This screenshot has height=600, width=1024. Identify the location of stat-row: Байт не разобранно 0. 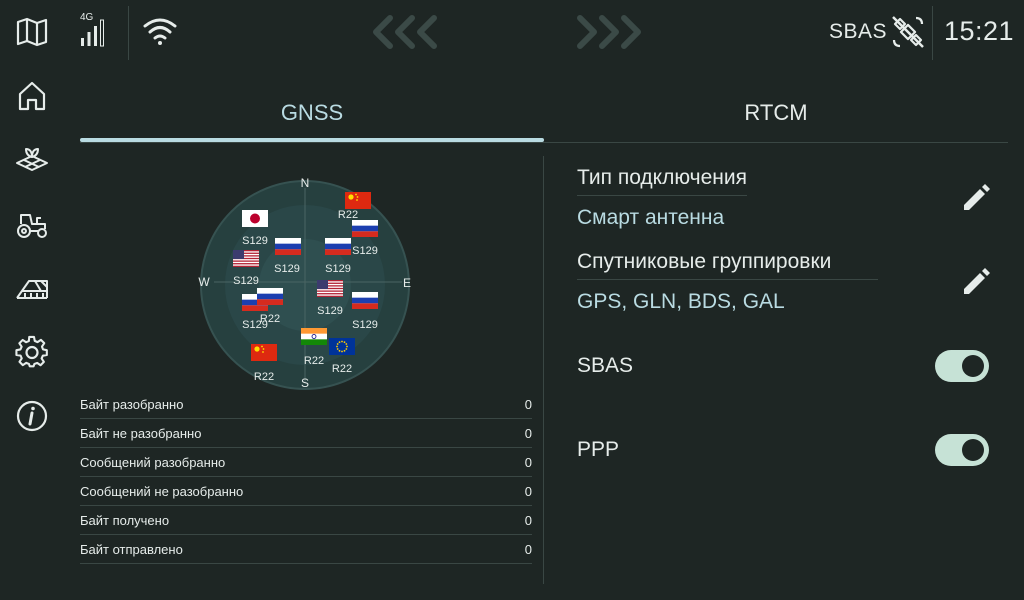
(306, 433).